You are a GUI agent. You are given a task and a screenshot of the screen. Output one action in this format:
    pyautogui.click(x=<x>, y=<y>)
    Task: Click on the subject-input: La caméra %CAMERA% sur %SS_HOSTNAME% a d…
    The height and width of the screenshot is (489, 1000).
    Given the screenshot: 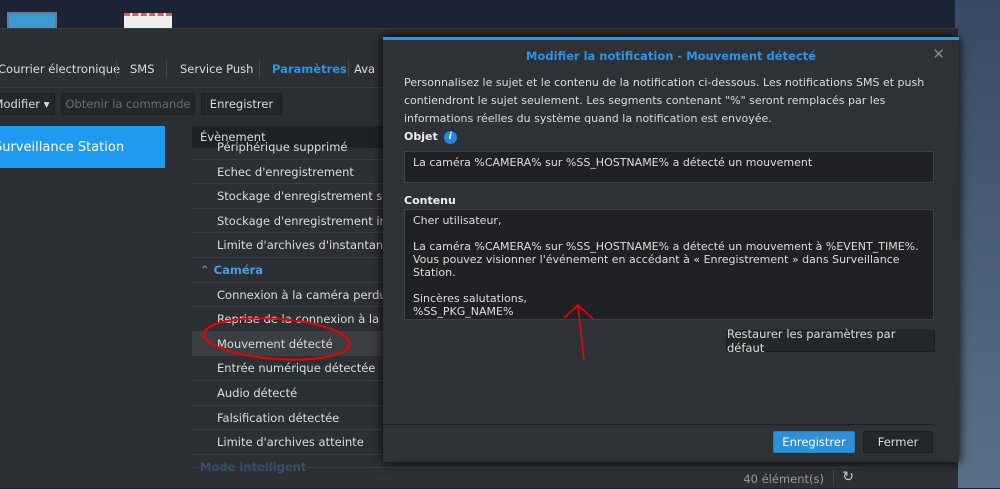 What is the action you would take?
    pyautogui.click(x=669, y=167)
    